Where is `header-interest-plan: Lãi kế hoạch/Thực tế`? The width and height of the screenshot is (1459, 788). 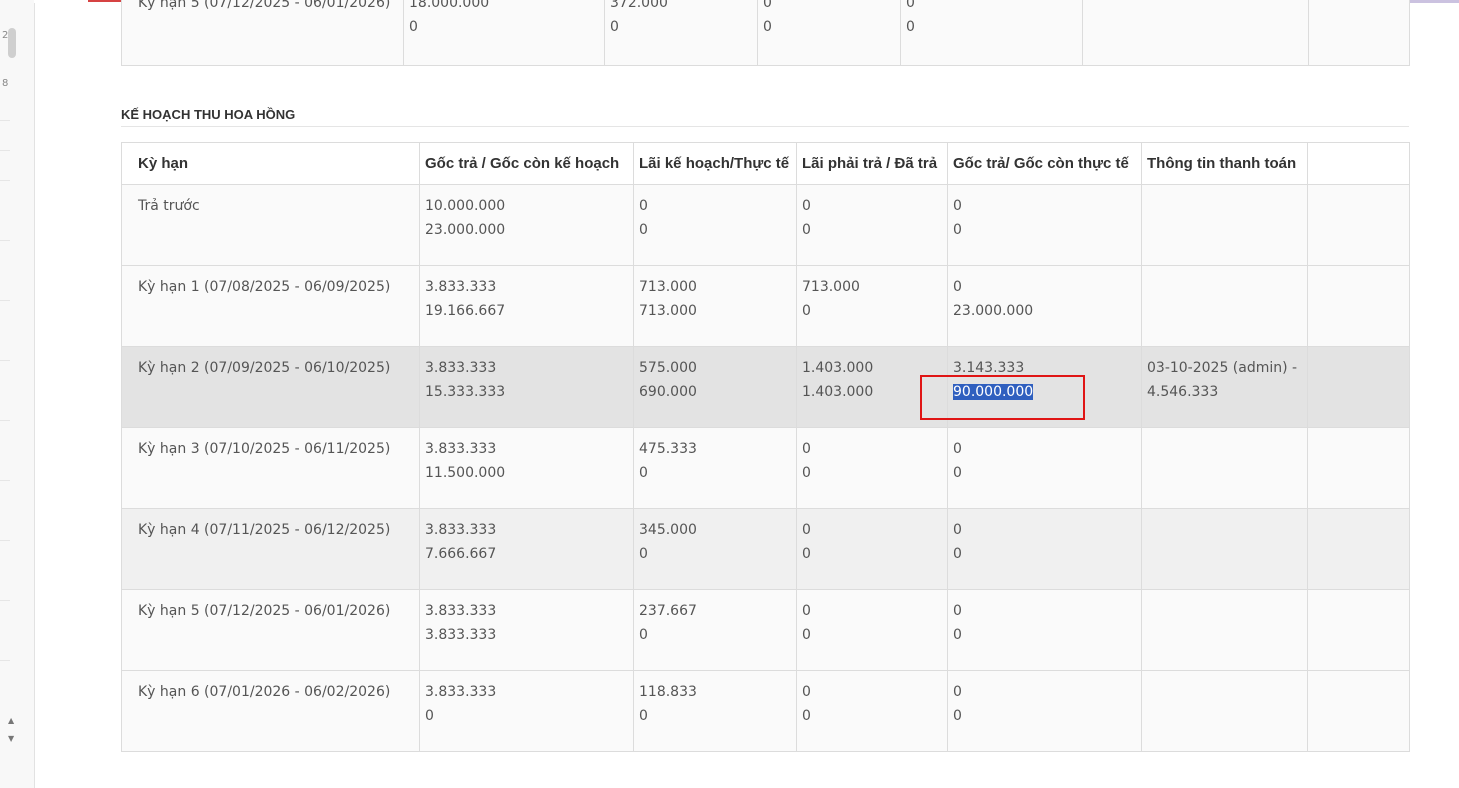
header-interest-plan: Lãi kế hoạch/Thực tế is located at coordinates (715, 163).